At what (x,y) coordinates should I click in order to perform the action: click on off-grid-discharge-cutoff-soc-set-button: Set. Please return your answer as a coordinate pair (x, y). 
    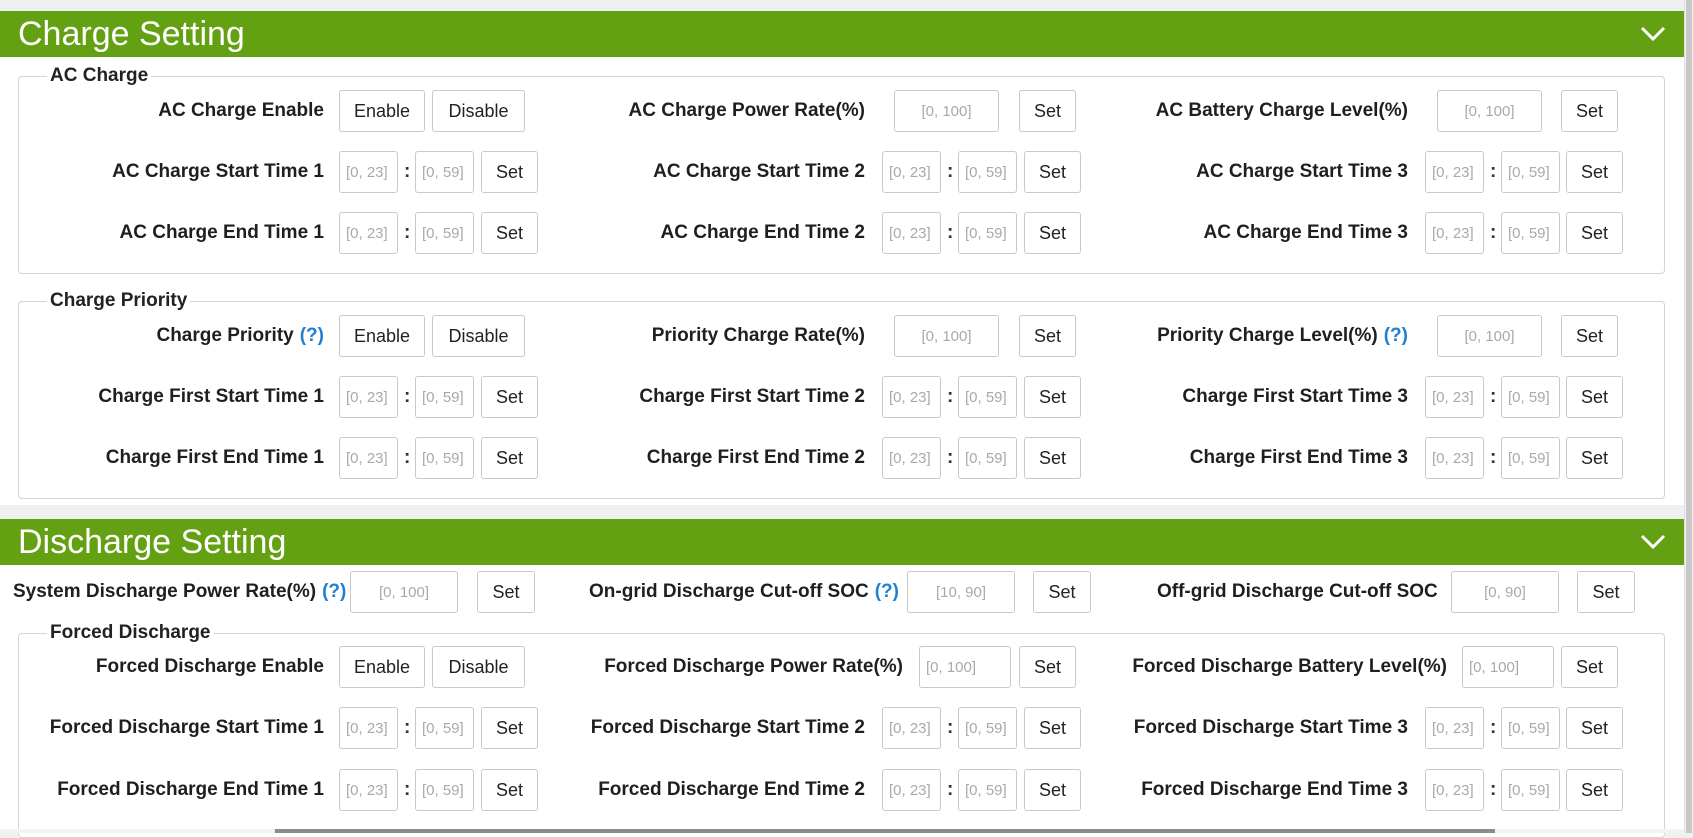
    Looking at the image, I should click on (1606, 592).